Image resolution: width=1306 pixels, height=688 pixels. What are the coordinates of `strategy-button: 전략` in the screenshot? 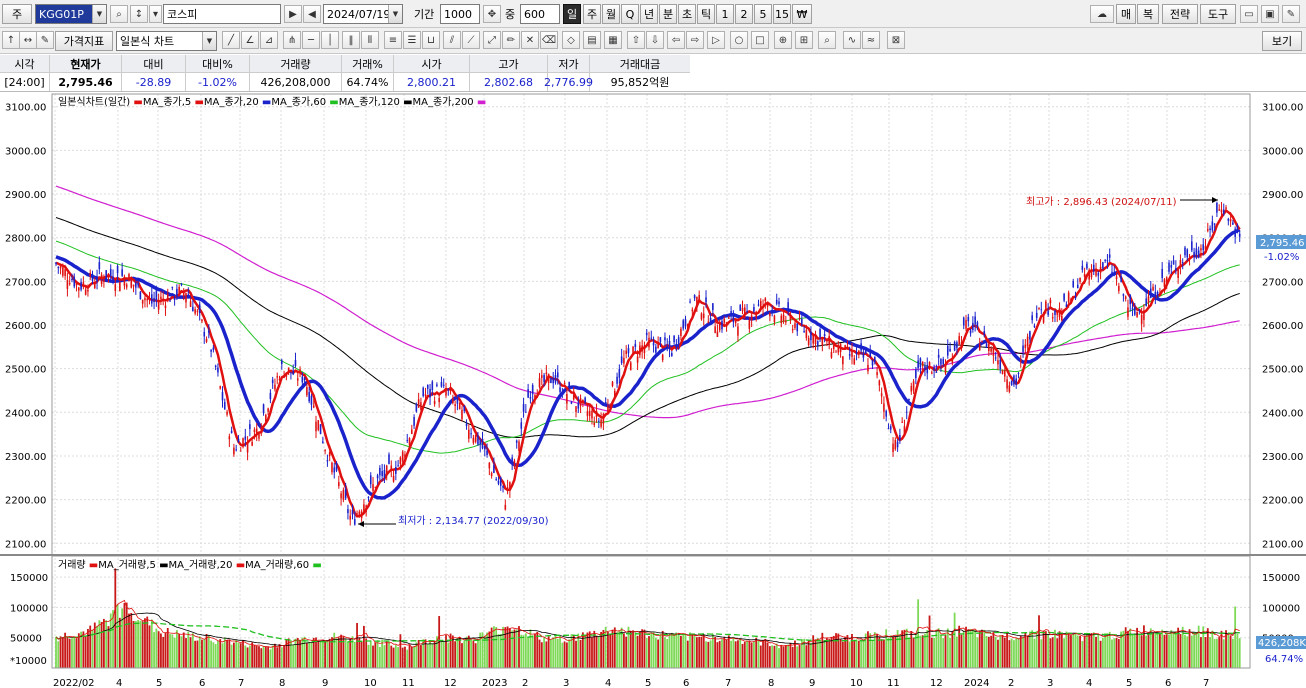 It's located at (1180, 14).